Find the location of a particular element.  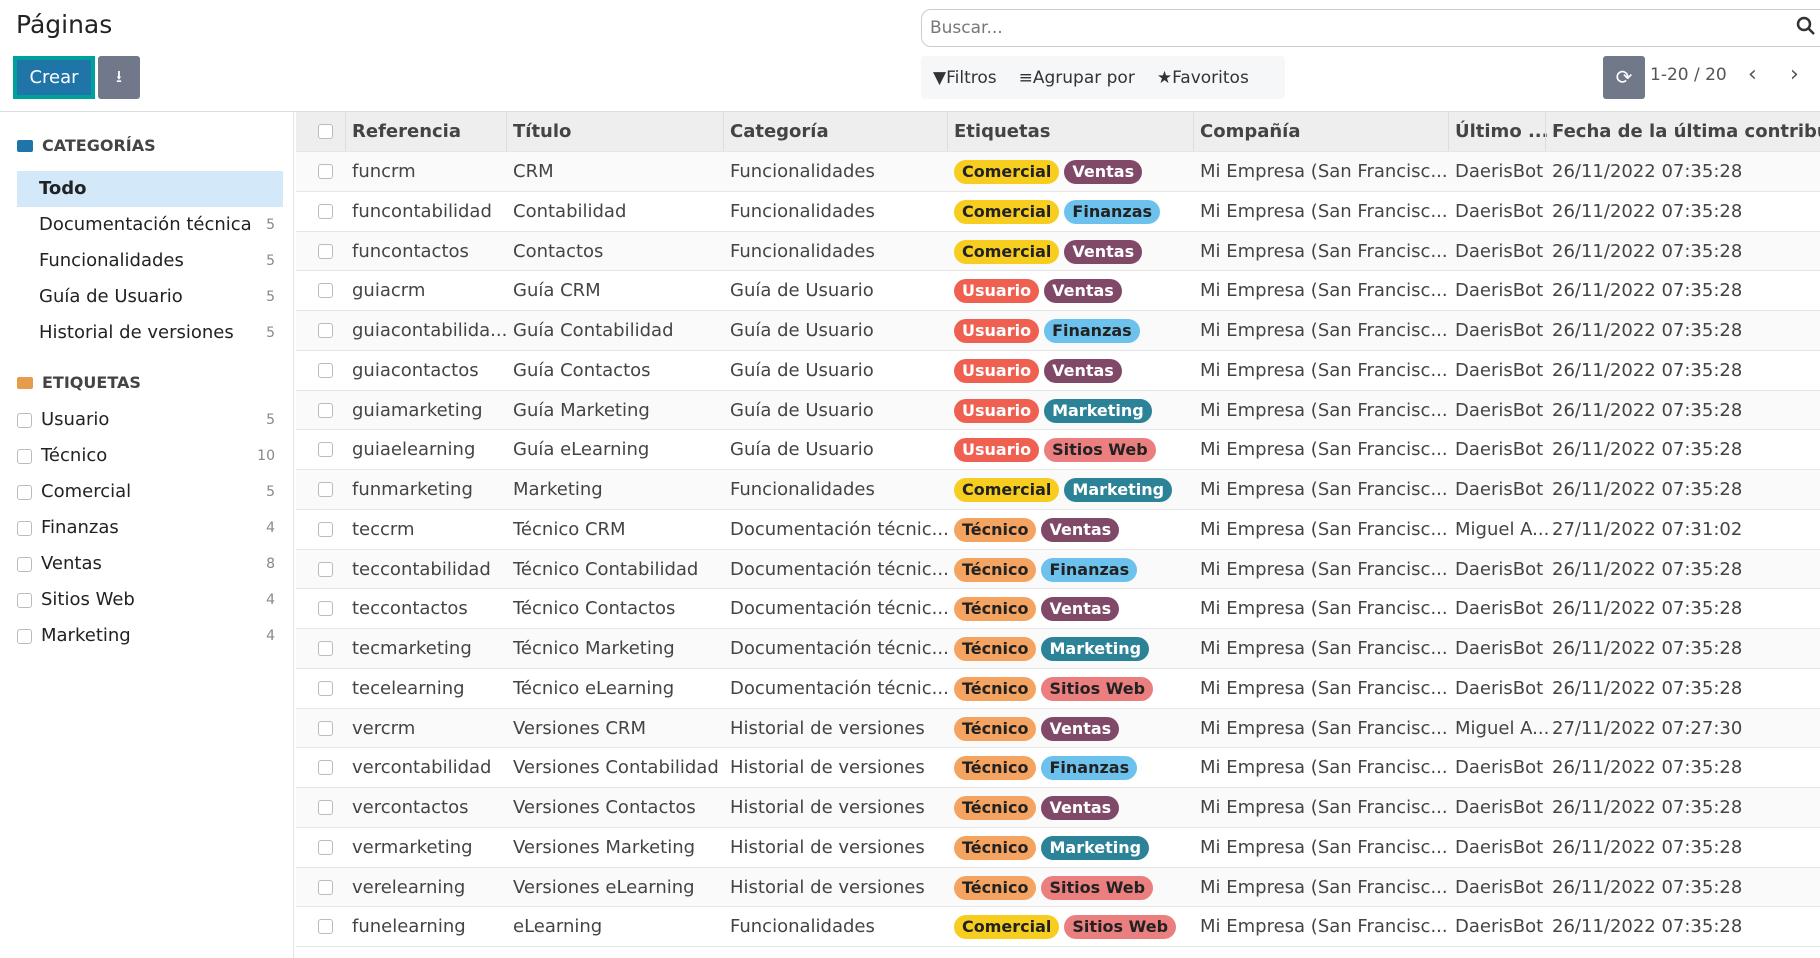

title-cell: Versiones eLearning is located at coordinates (604, 887).